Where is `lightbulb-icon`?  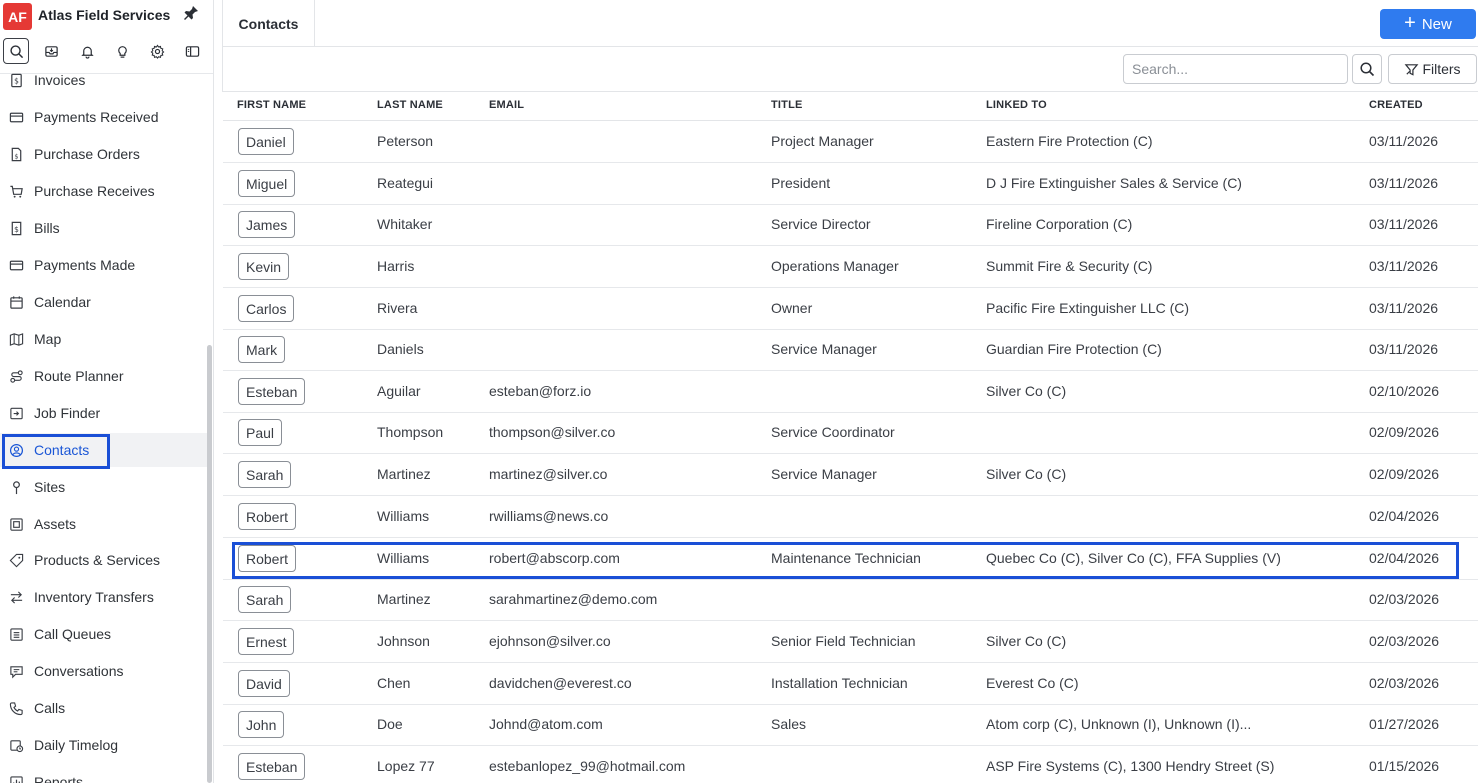
lightbulb-icon is located at coordinates (122, 51).